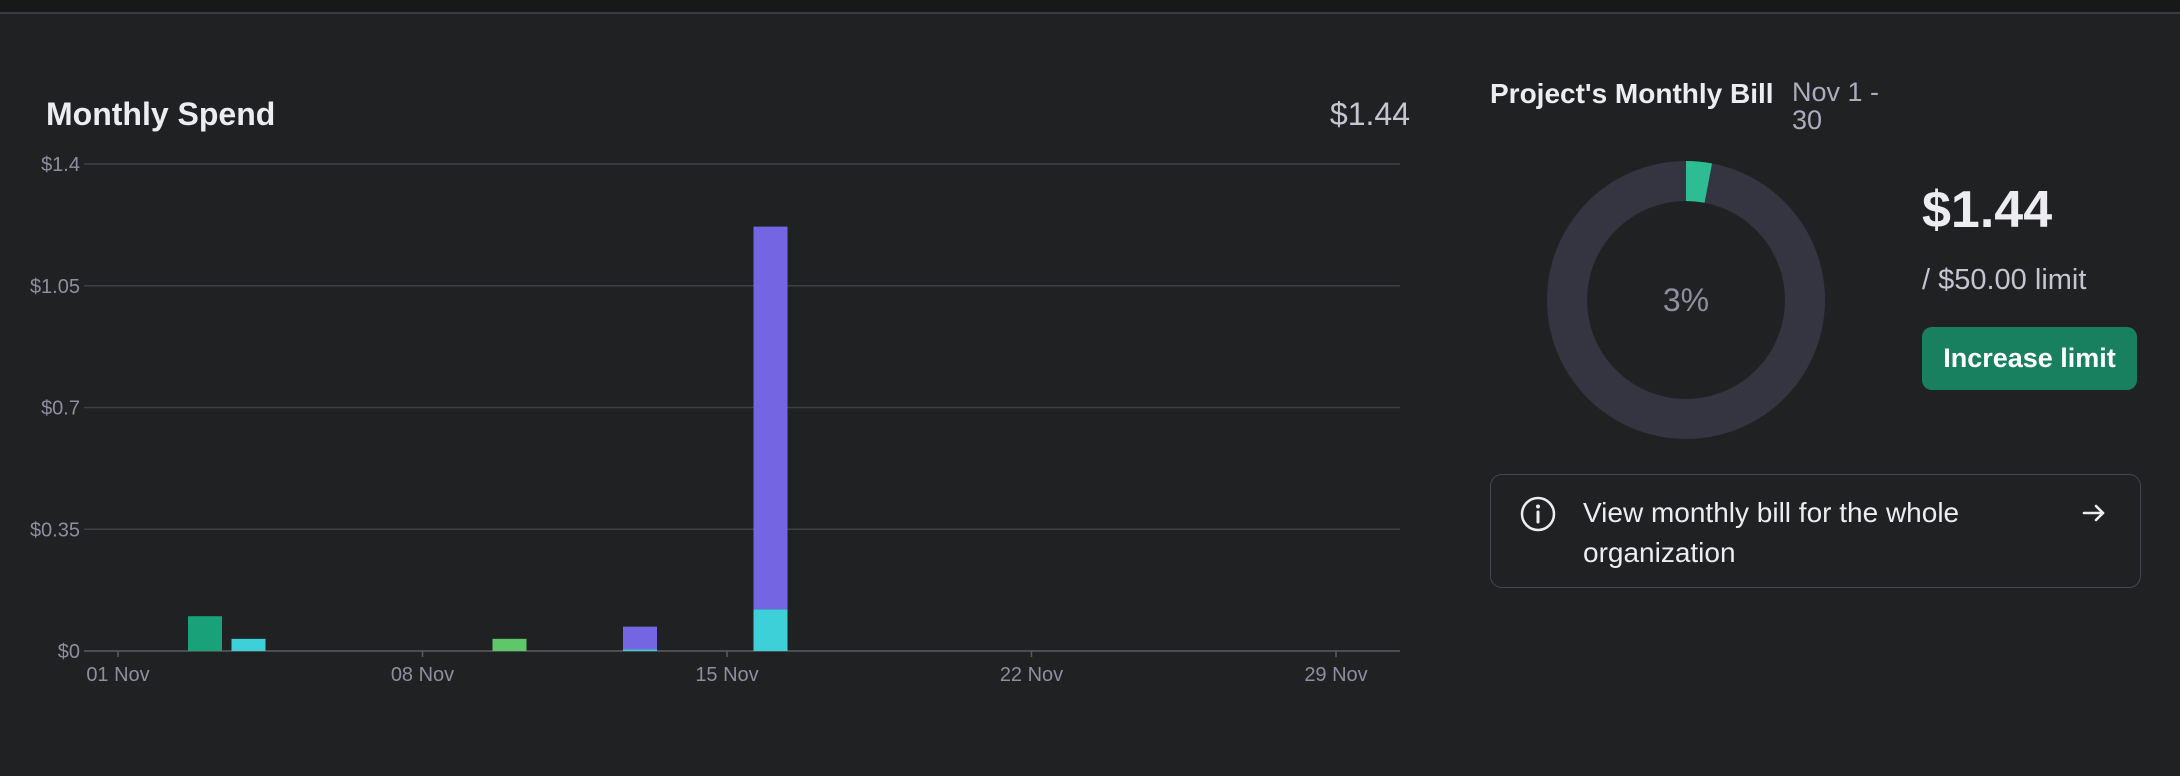  What do you see at coordinates (422, 675) in the screenshot?
I see `x-tick-label: 08 Nov` at bounding box center [422, 675].